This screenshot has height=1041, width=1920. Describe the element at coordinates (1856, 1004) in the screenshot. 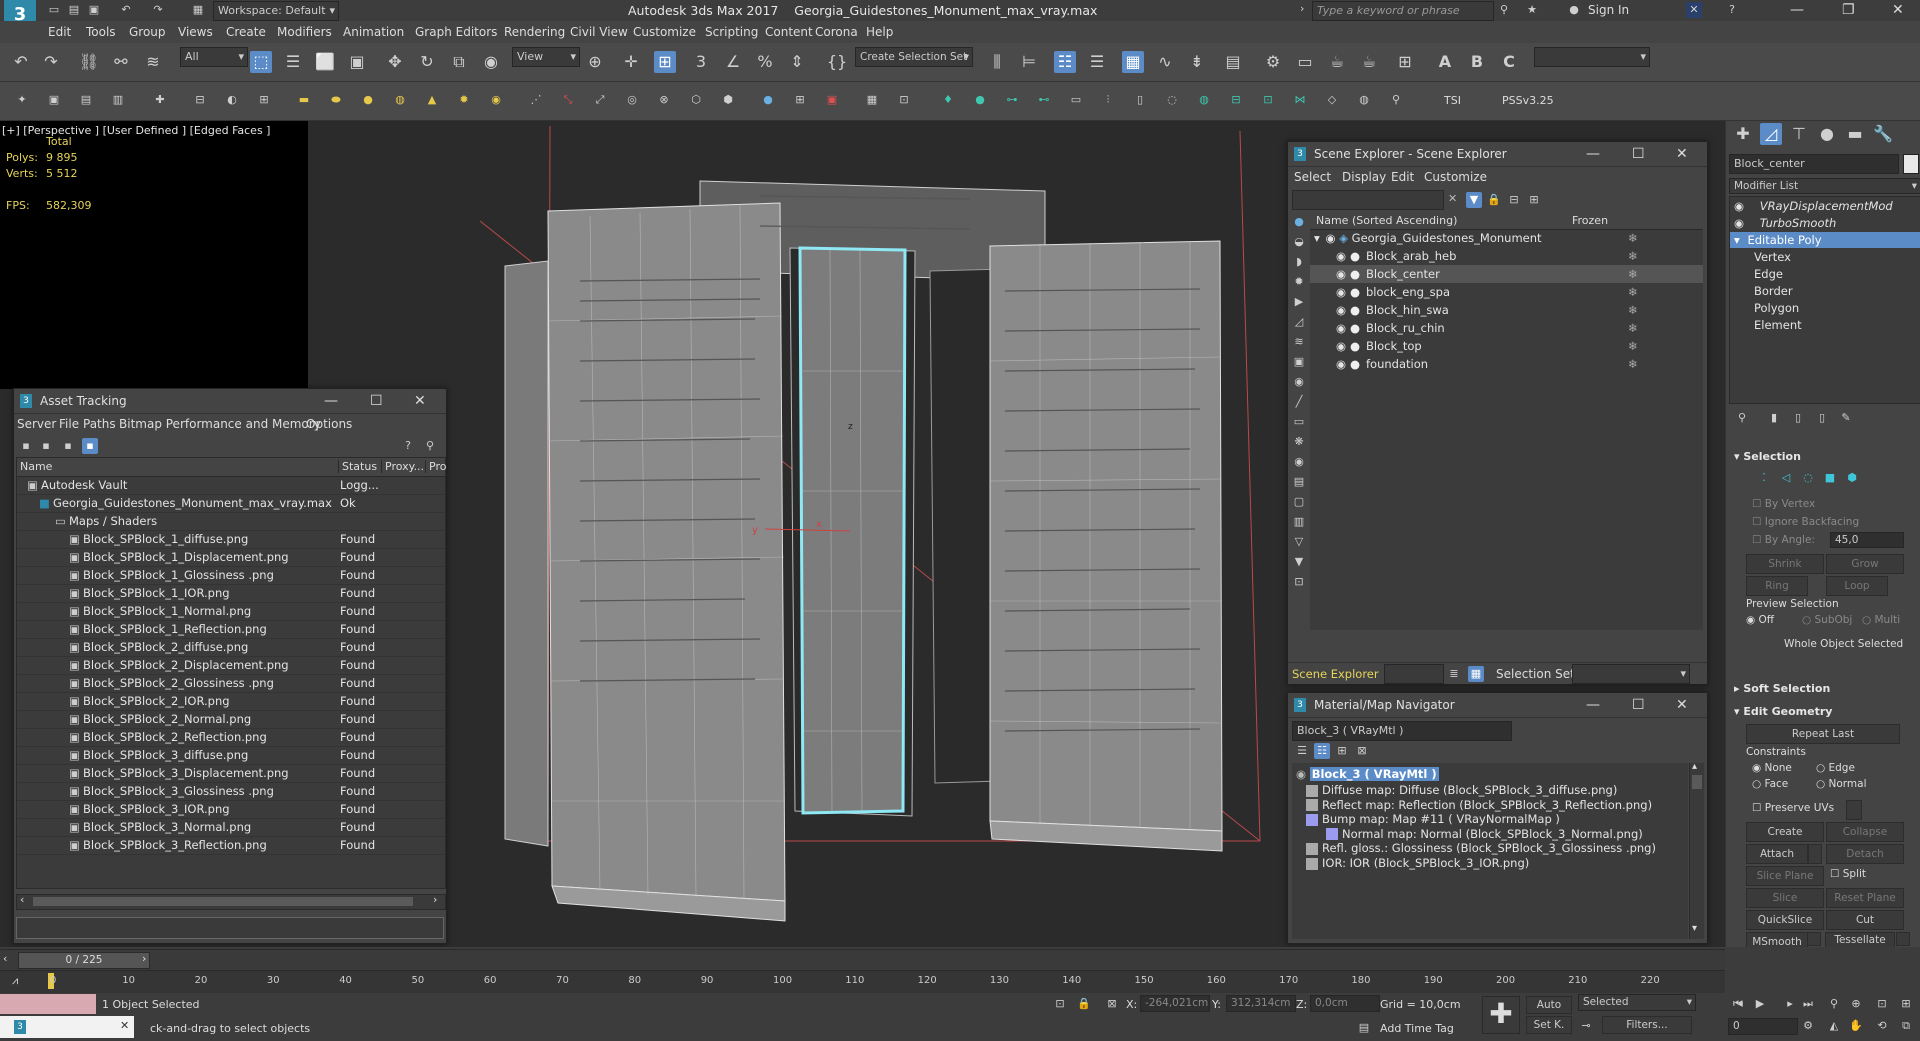

I see `zoom-all-icon: ⊕` at that location.